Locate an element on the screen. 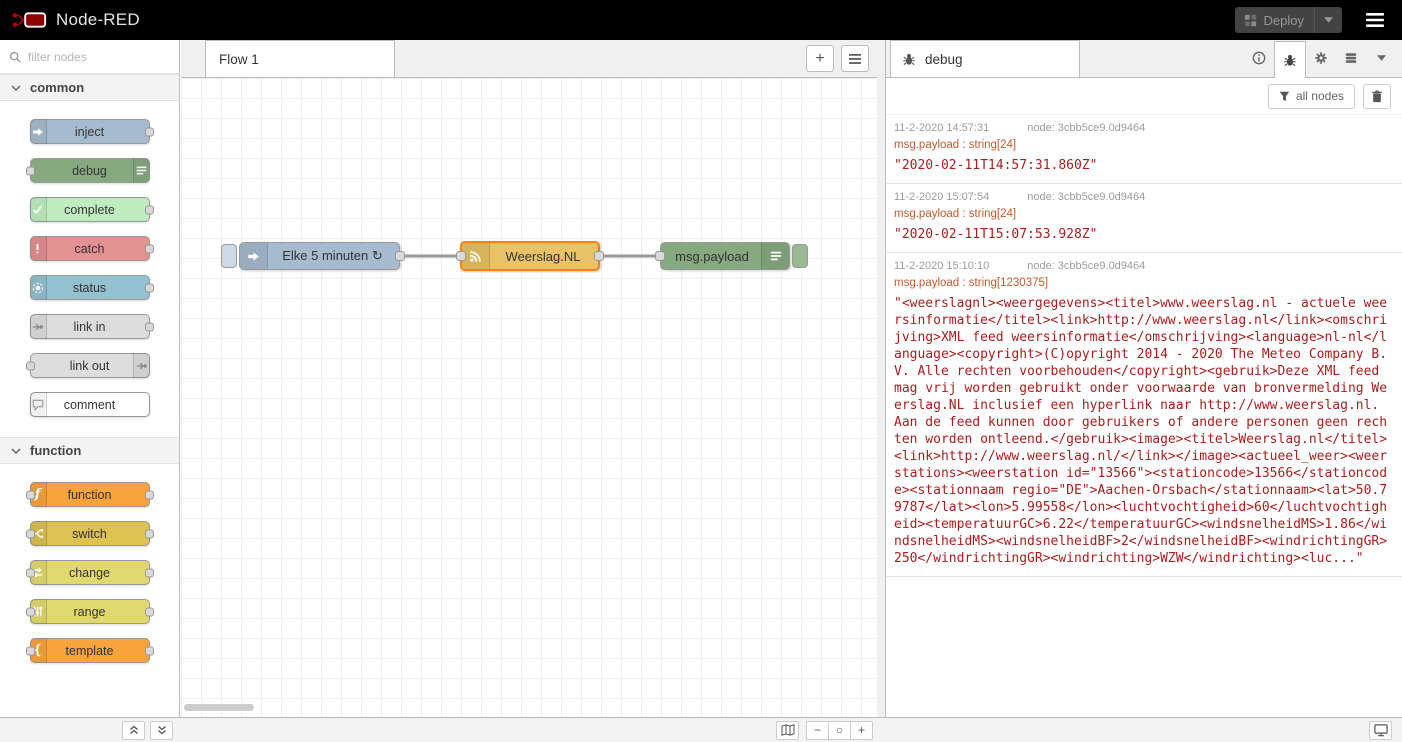 Image resolution: width=1402 pixels, height=742 pixels. sidebar-splitter is located at coordinates (881, 378).